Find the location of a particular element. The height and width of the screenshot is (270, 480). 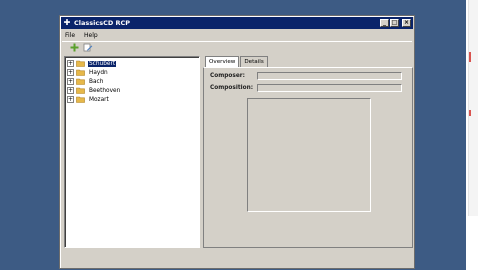

composition-field is located at coordinates (329, 88).